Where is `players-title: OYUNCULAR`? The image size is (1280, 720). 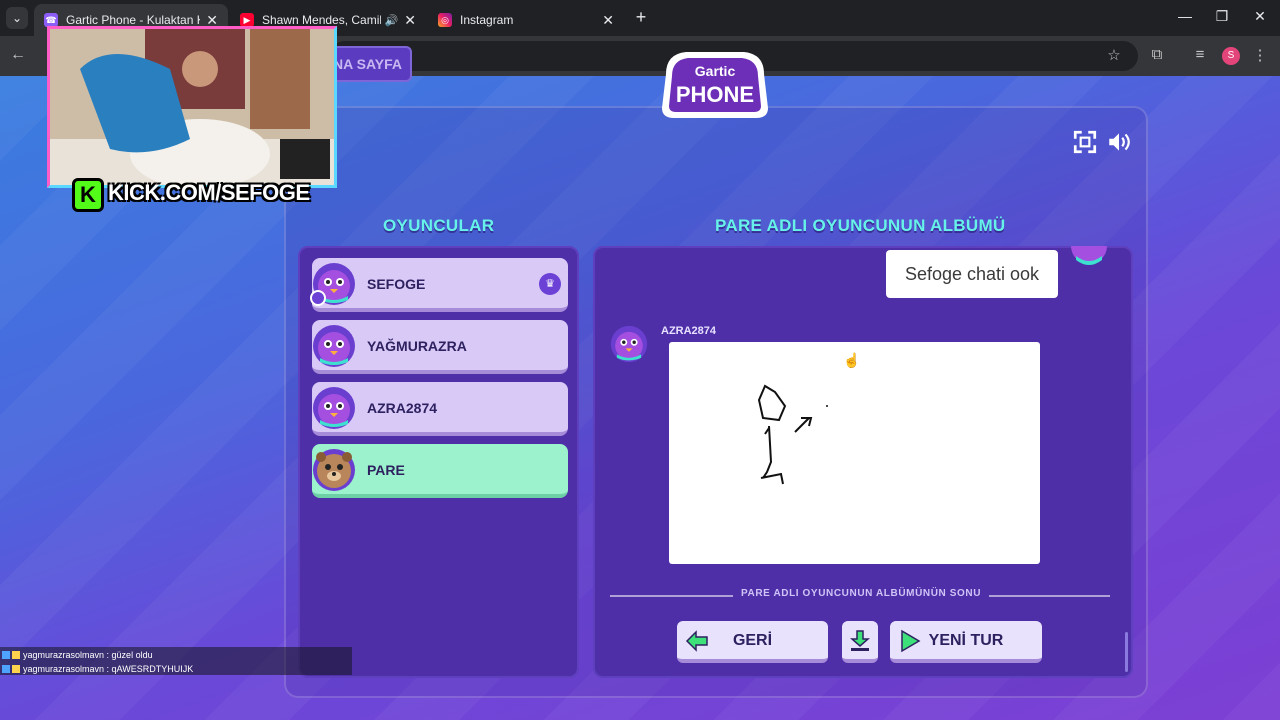
players-title: OYUNCULAR is located at coordinates (439, 225).